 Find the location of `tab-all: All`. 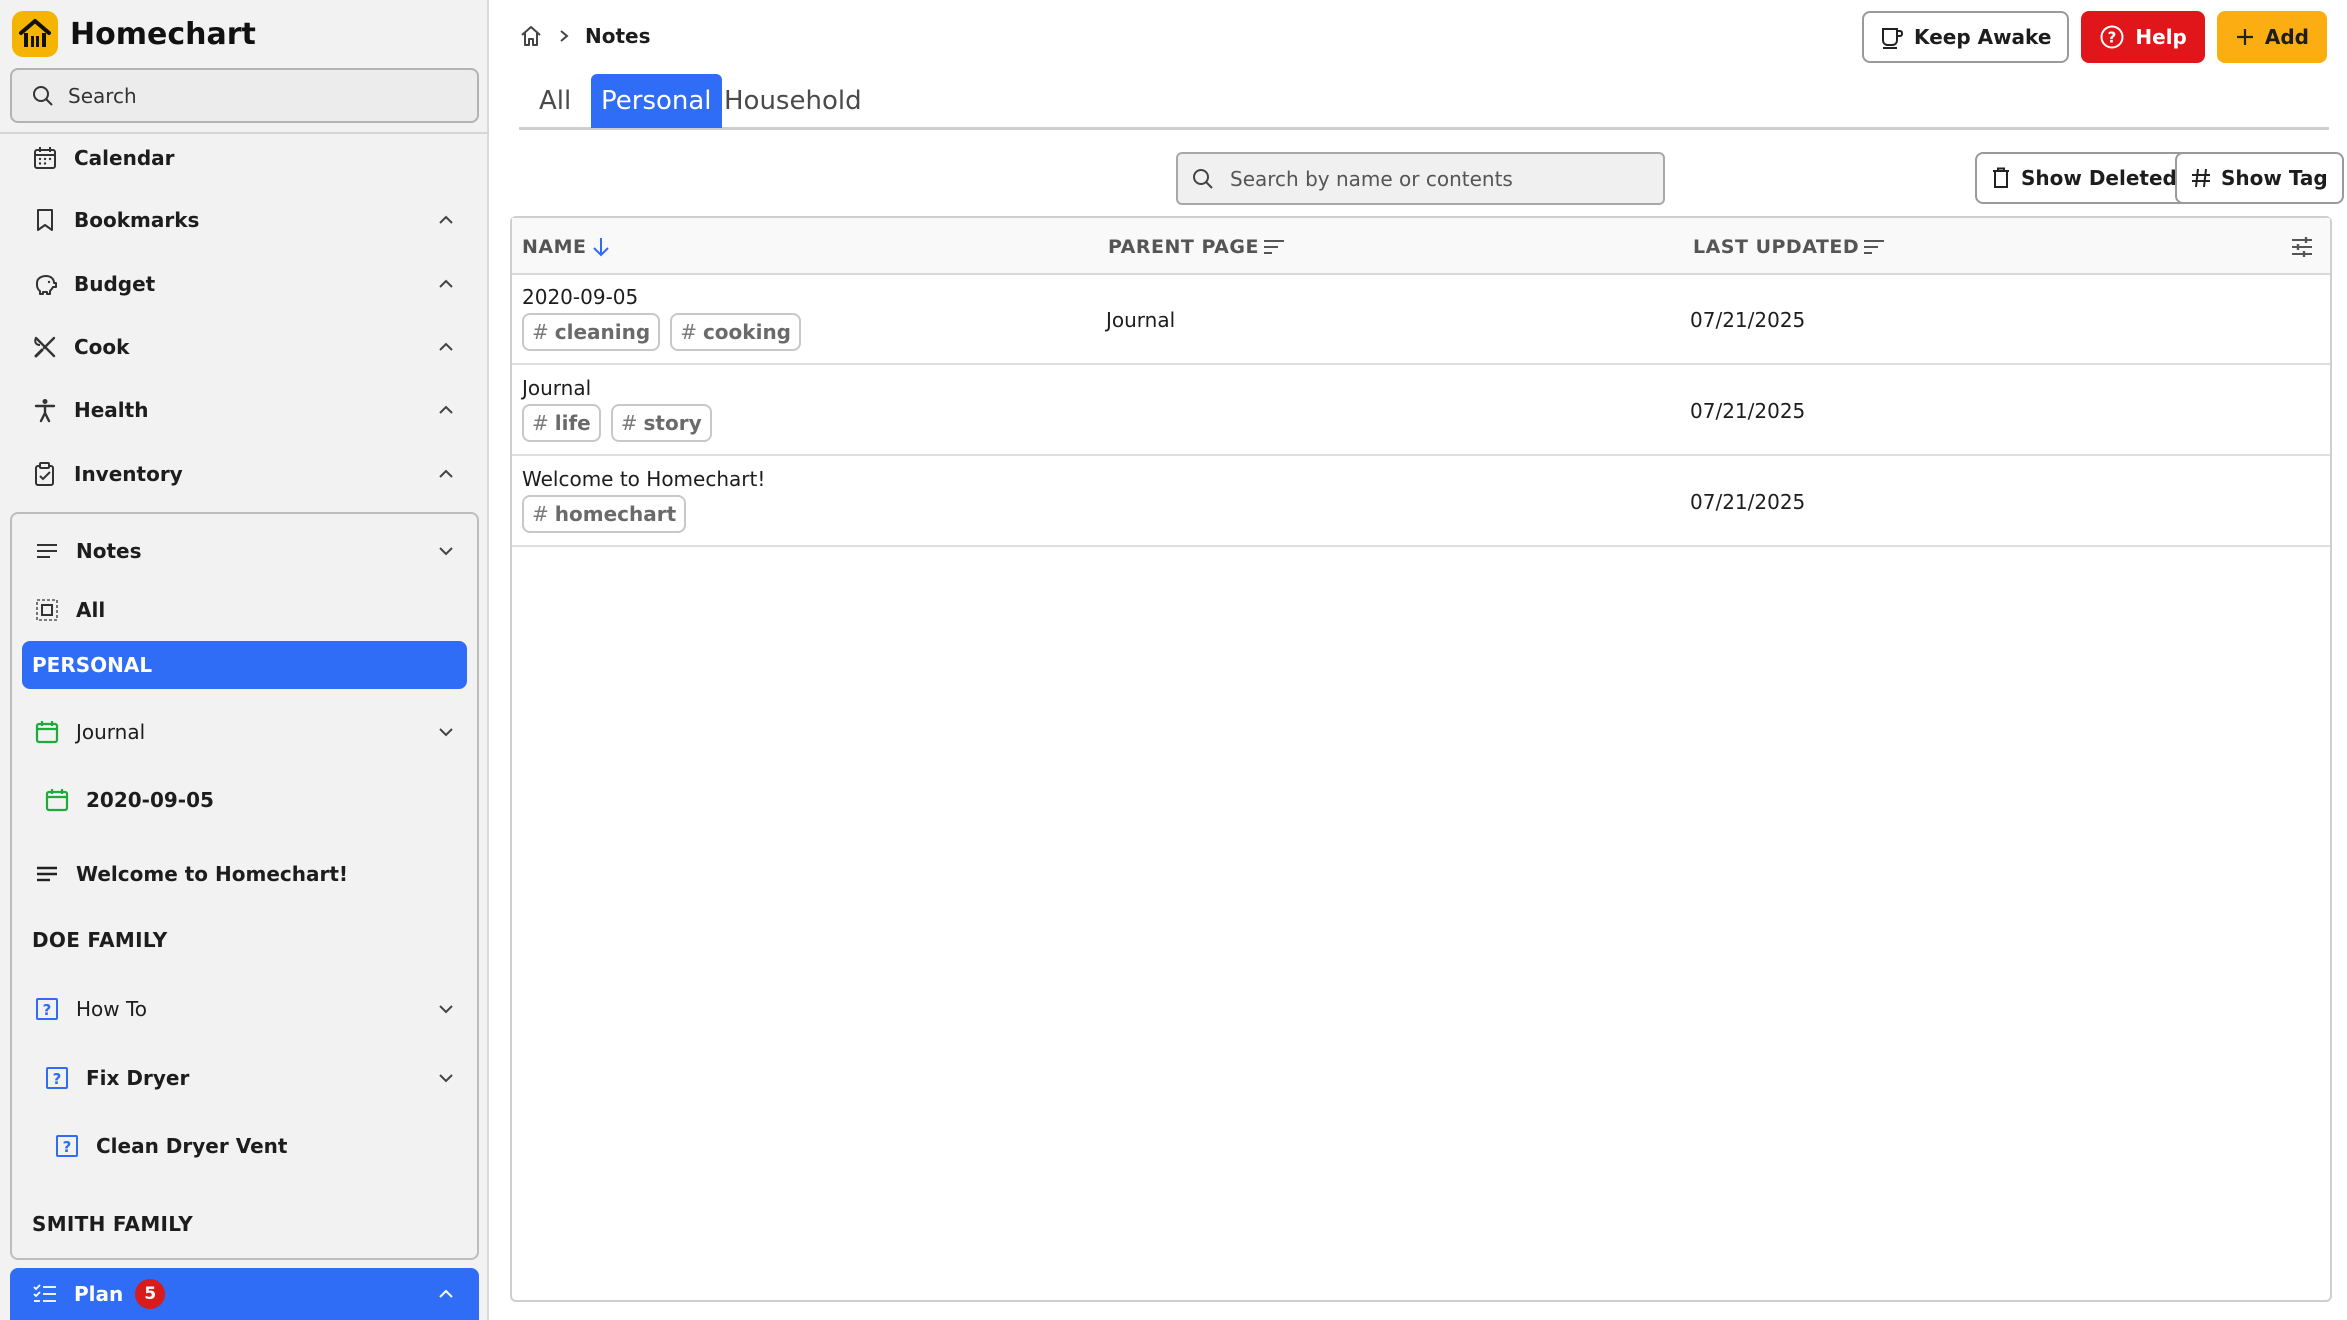

tab-all: All is located at coordinates (555, 101).